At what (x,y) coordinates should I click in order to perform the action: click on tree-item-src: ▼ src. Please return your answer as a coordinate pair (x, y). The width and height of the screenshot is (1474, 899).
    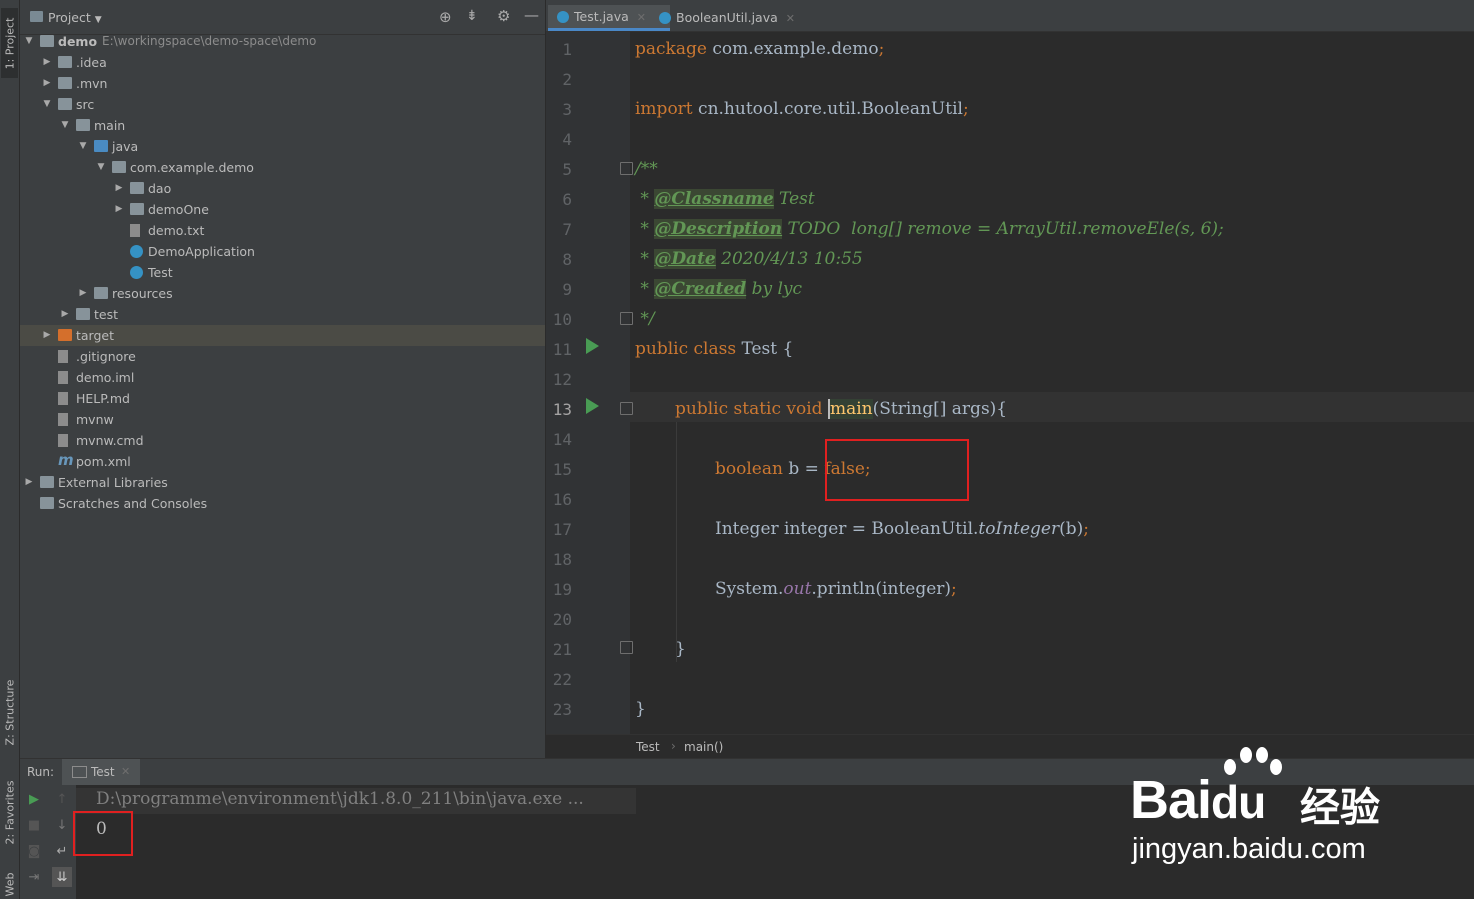
    Looking at the image, I should click on (282, 104).